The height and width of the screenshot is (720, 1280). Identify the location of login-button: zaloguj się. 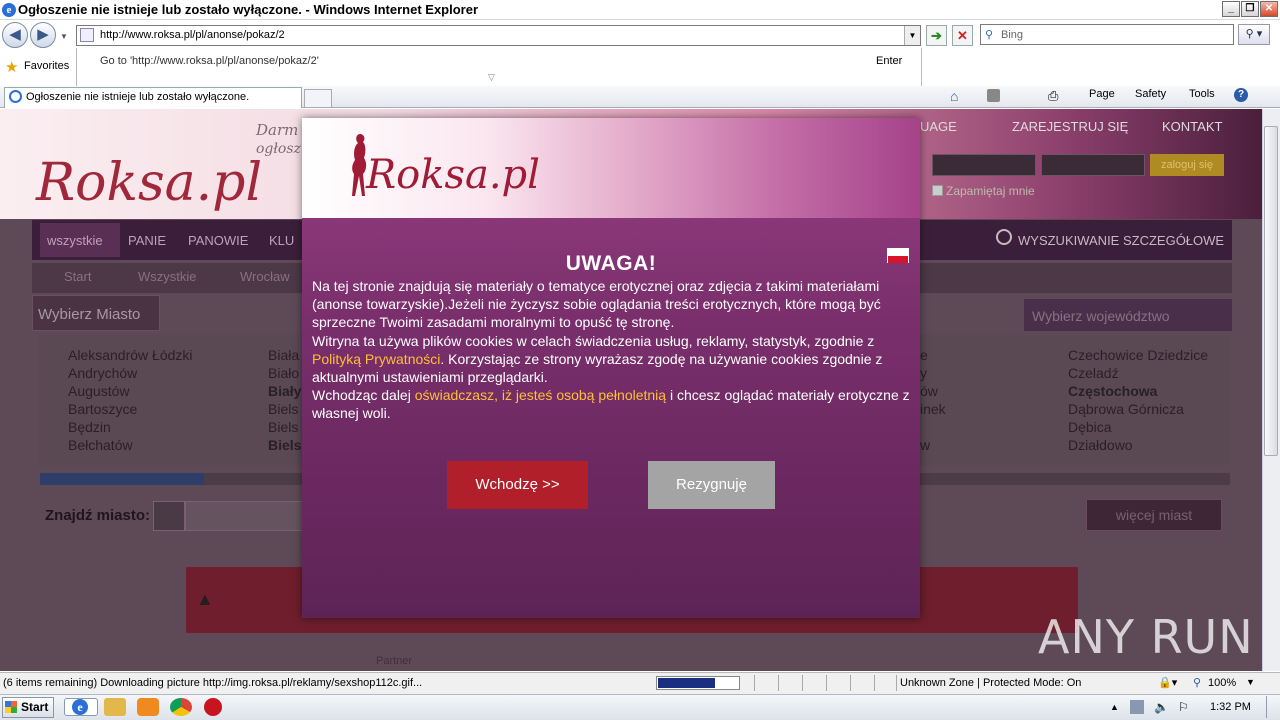
(1187, 165).